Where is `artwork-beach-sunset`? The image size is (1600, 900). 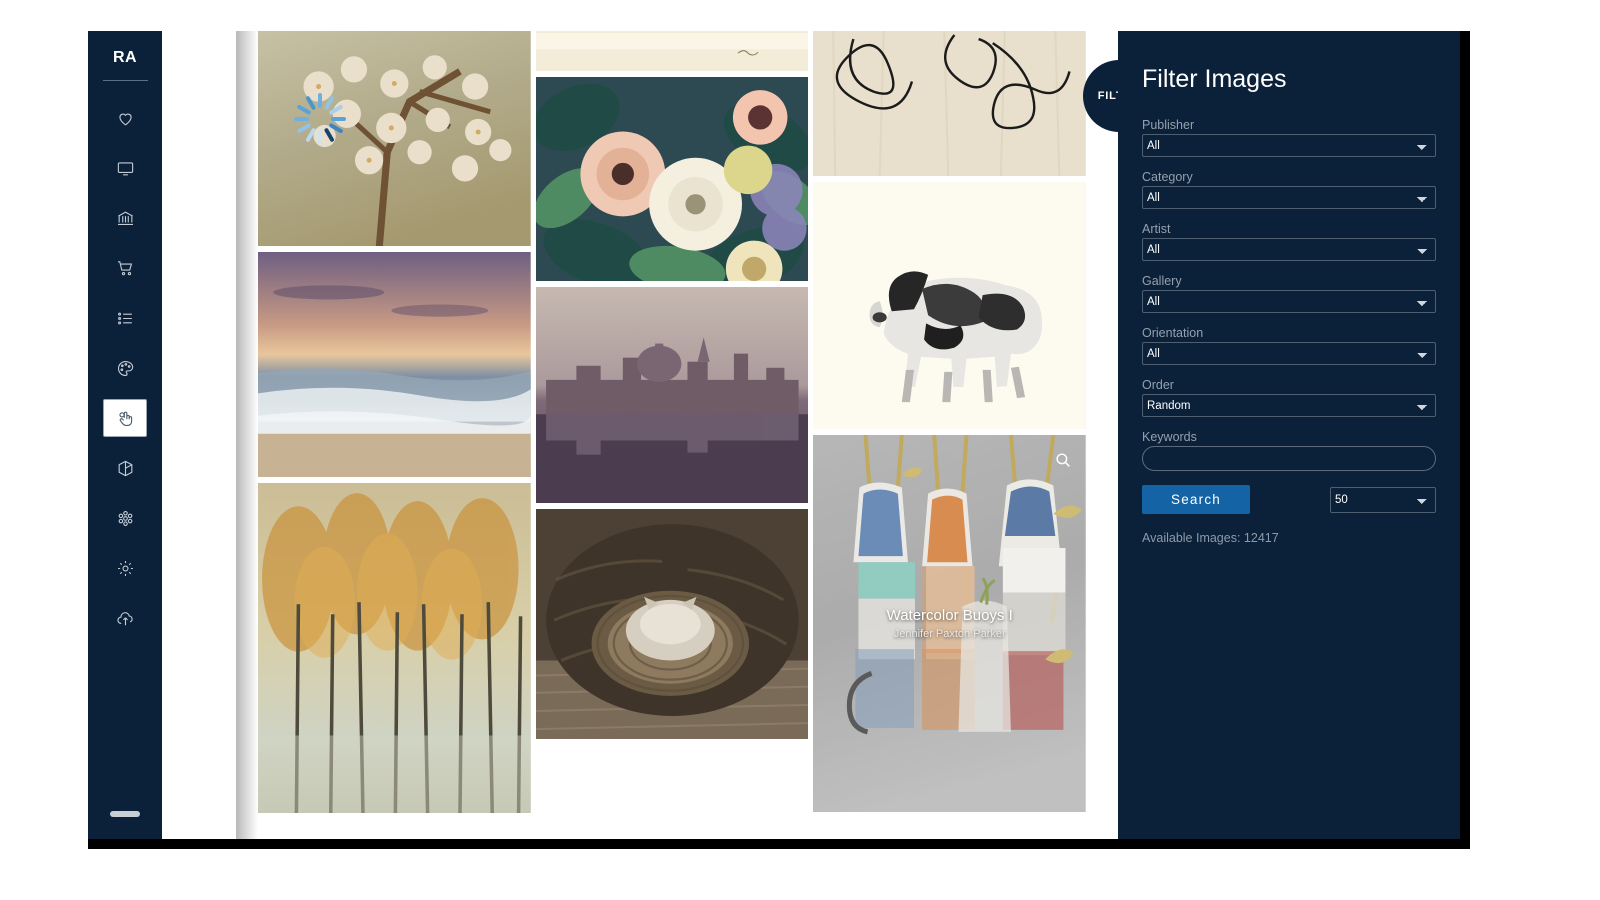 artwork-beach-sunset is located at coordinates (394, 364).